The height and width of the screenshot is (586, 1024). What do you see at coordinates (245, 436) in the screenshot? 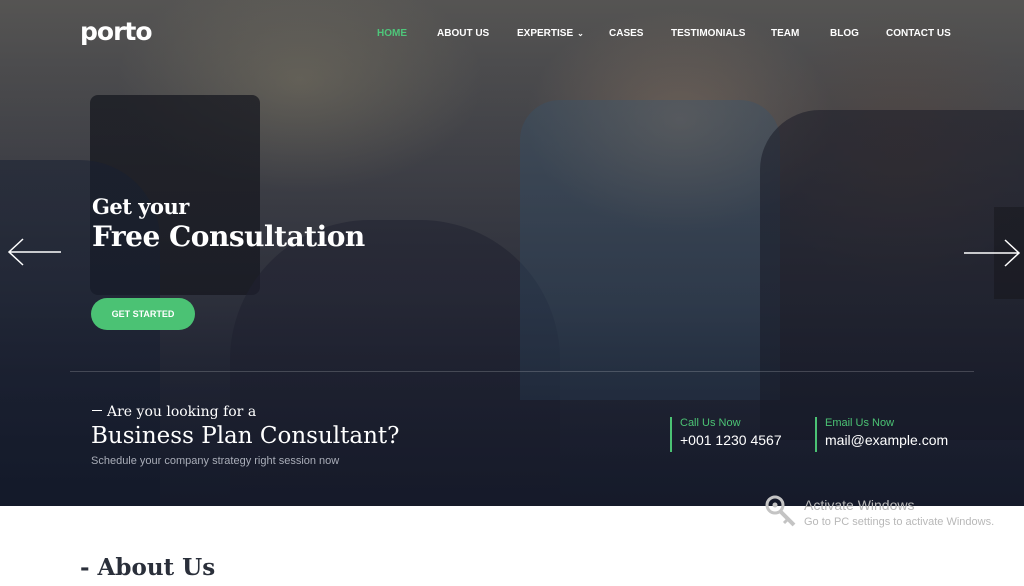
I see `lead-title: Business Plan Consultant?` at bounding box center [245, 436].